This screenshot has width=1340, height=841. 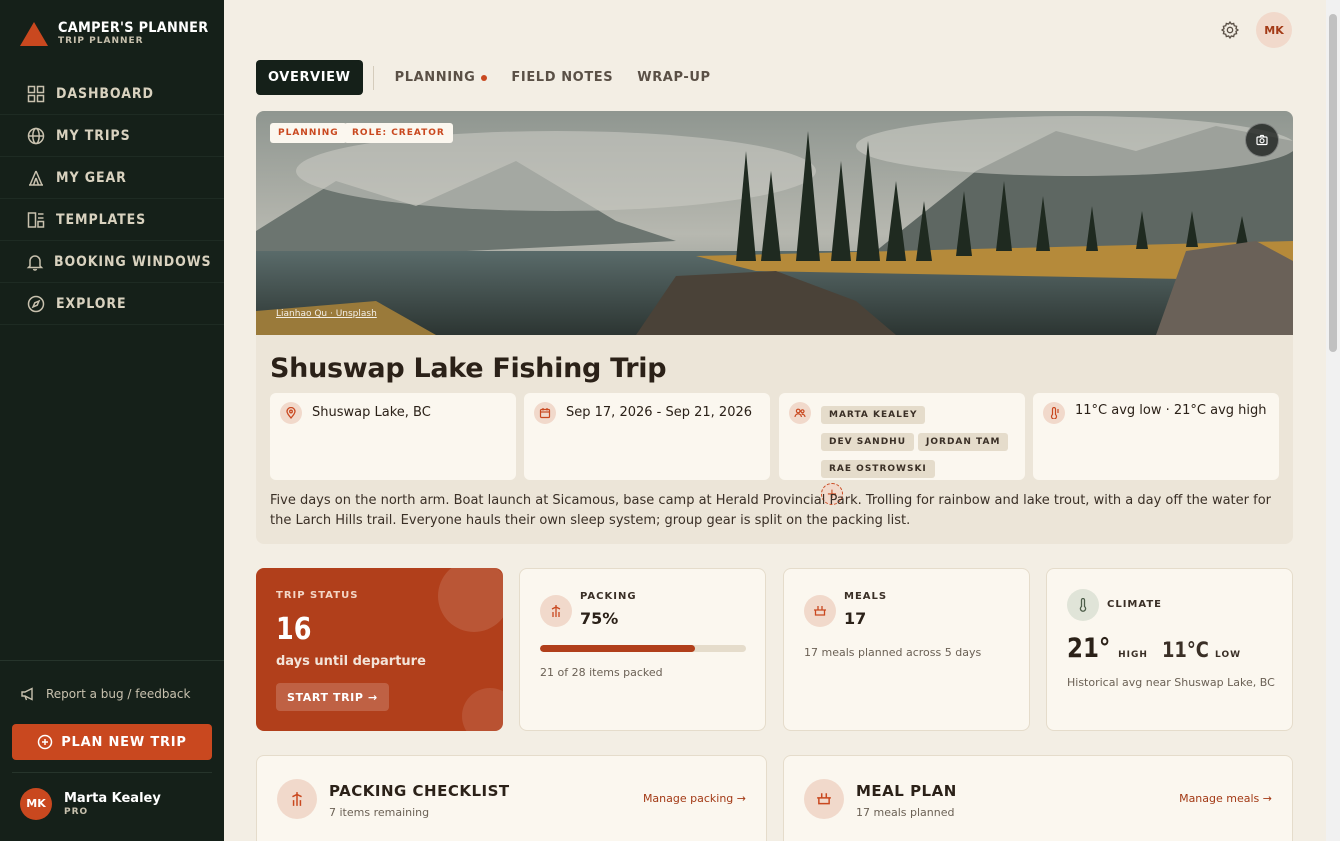 I want to click on packing-section-icon-badge, so click(x=297, y=799).